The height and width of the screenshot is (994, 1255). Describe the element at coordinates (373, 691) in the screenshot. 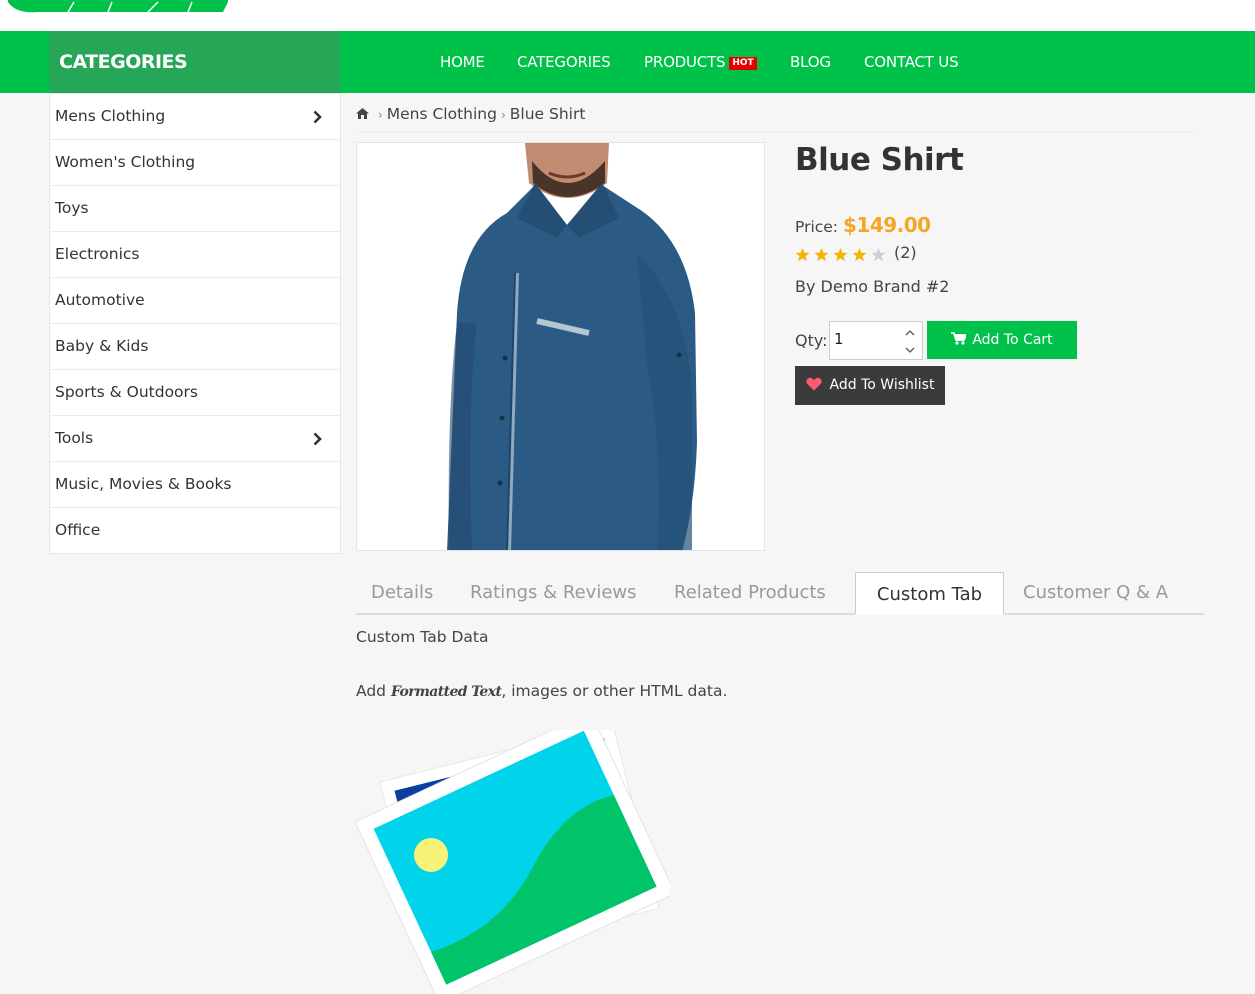

I see `description-prefix: Add` at that location.